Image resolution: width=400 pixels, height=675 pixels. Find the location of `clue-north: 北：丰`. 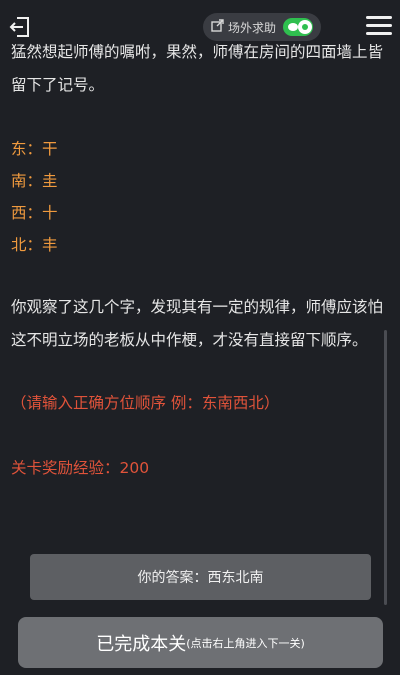

clue-north: 北：丰 is located at coordinates (34, 245).